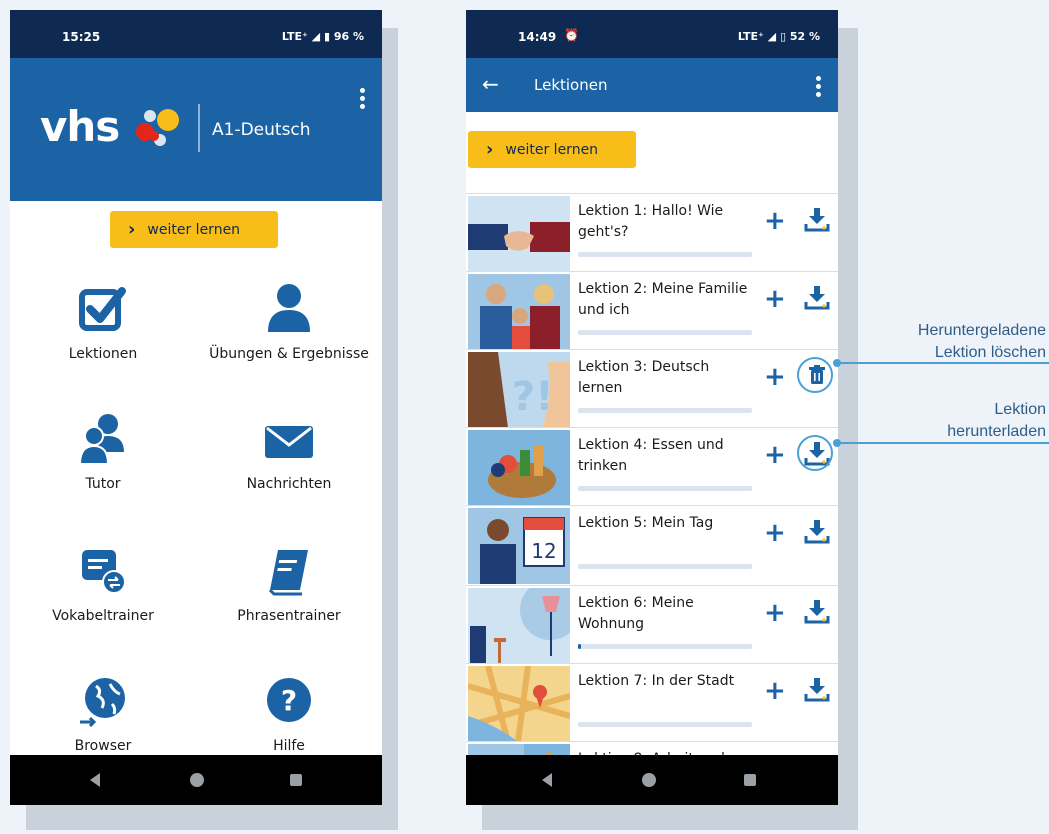 Image resolution: width=1049 pixels, height=834 pixels. Describe the element at coordinates (322, 36) in the screenshot. I see `status-indicators: LTE⁺ ◢ ▮ 96 %` at that location.